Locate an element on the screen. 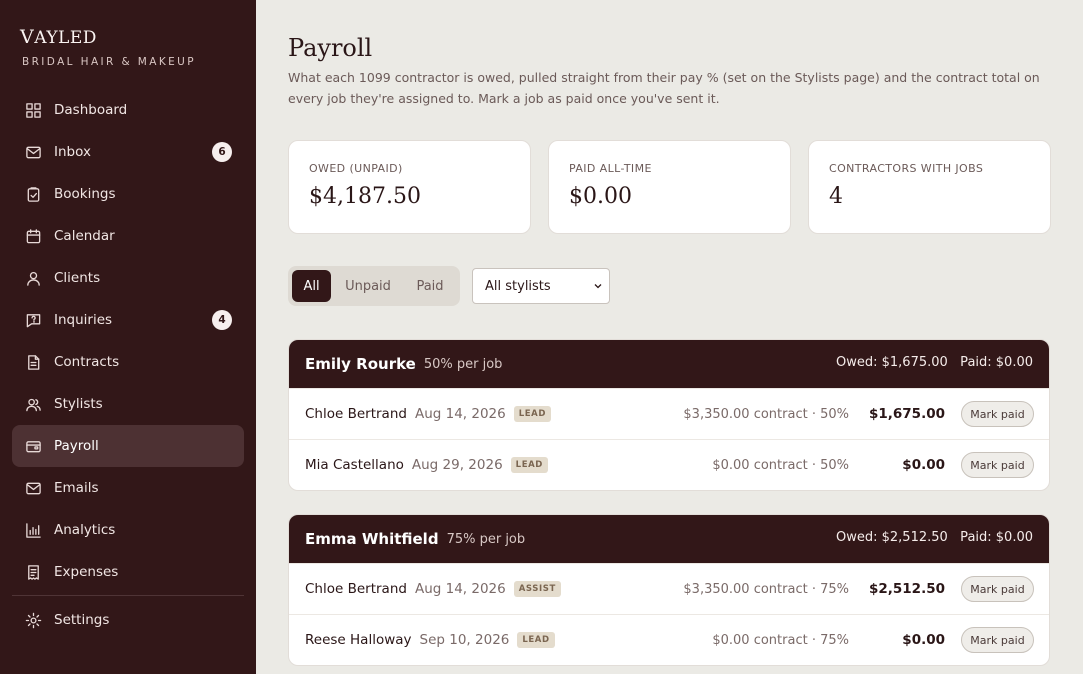 The width and height of the screenshot is (1083, 674). stylist-name: Emily Rourke is located at coordinates (360, 364).